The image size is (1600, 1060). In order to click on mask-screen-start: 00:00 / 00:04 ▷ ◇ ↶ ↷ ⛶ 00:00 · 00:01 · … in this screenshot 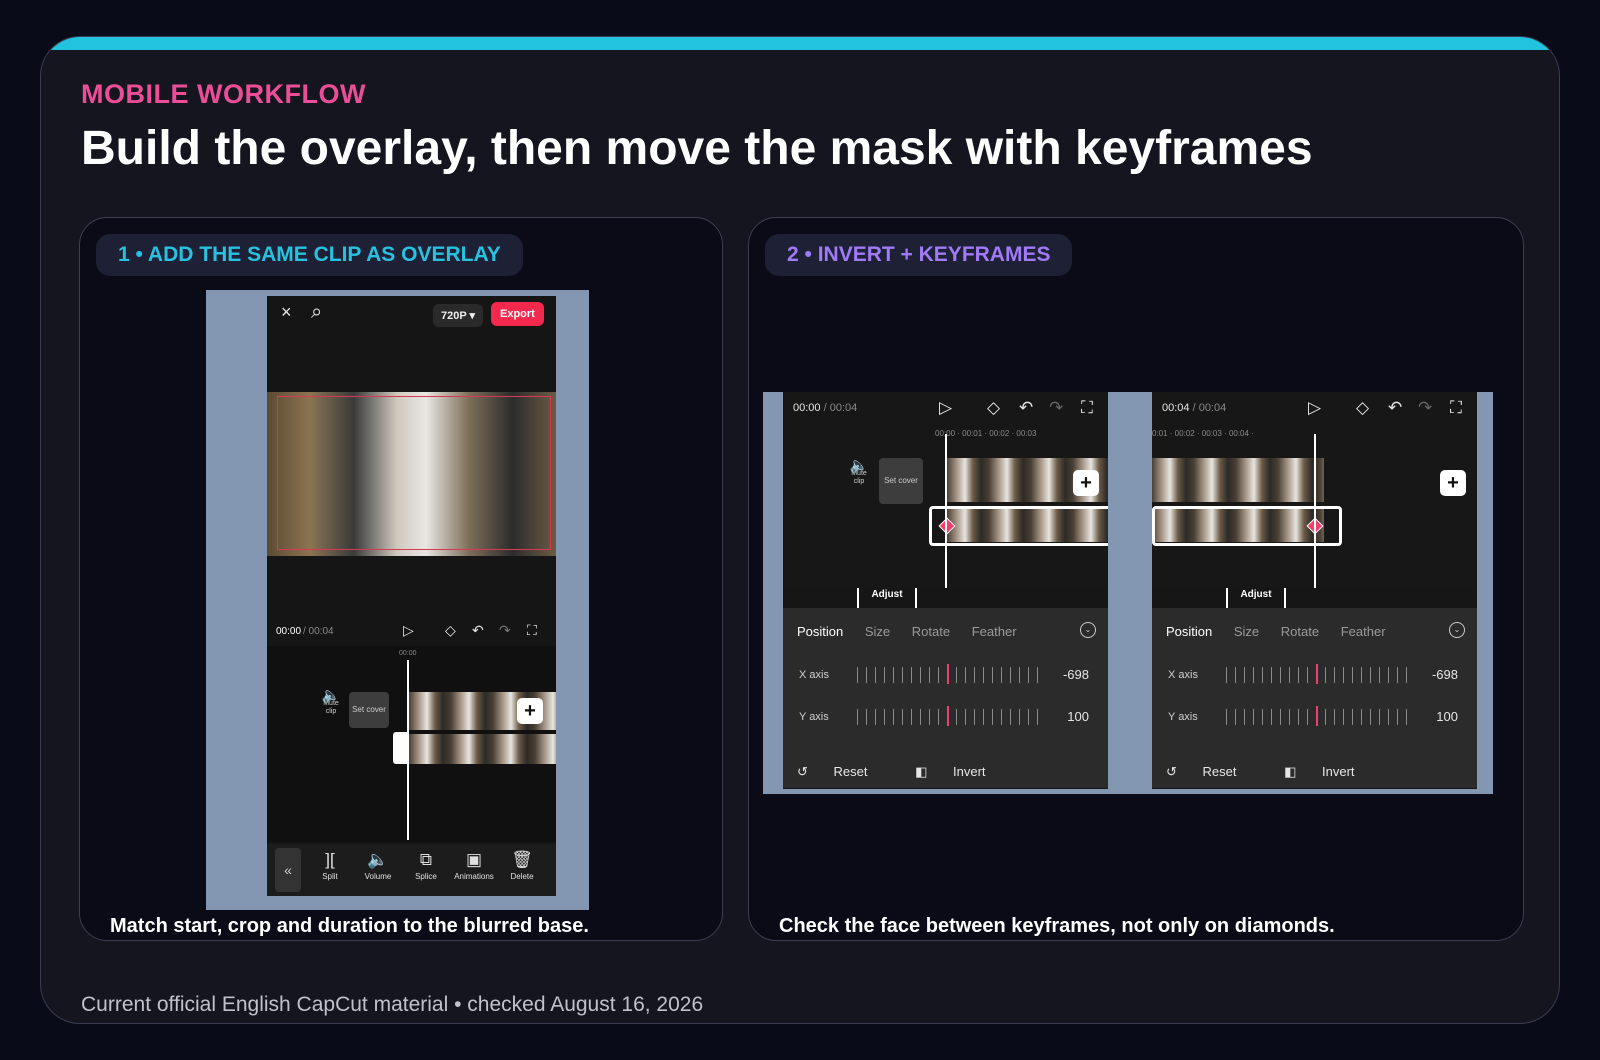, I will do `click(945, 590)`.